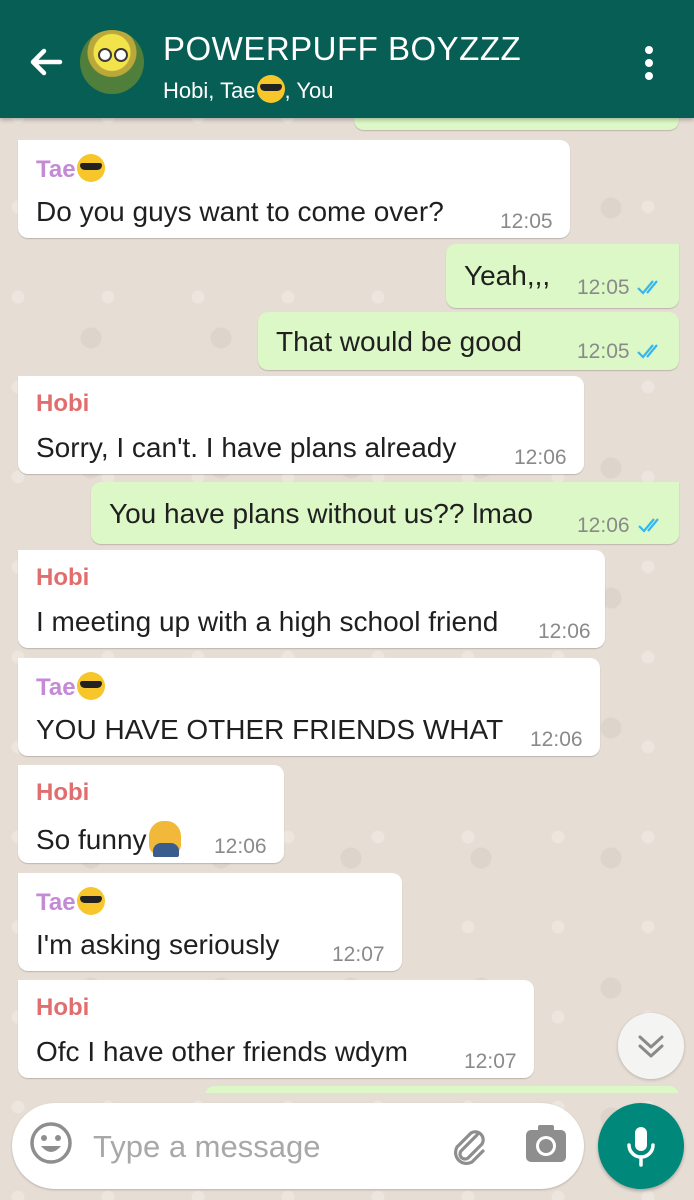 The height and width of the screenshot is (1200, 694). I want to click on group-avatar, so click(112, 62).